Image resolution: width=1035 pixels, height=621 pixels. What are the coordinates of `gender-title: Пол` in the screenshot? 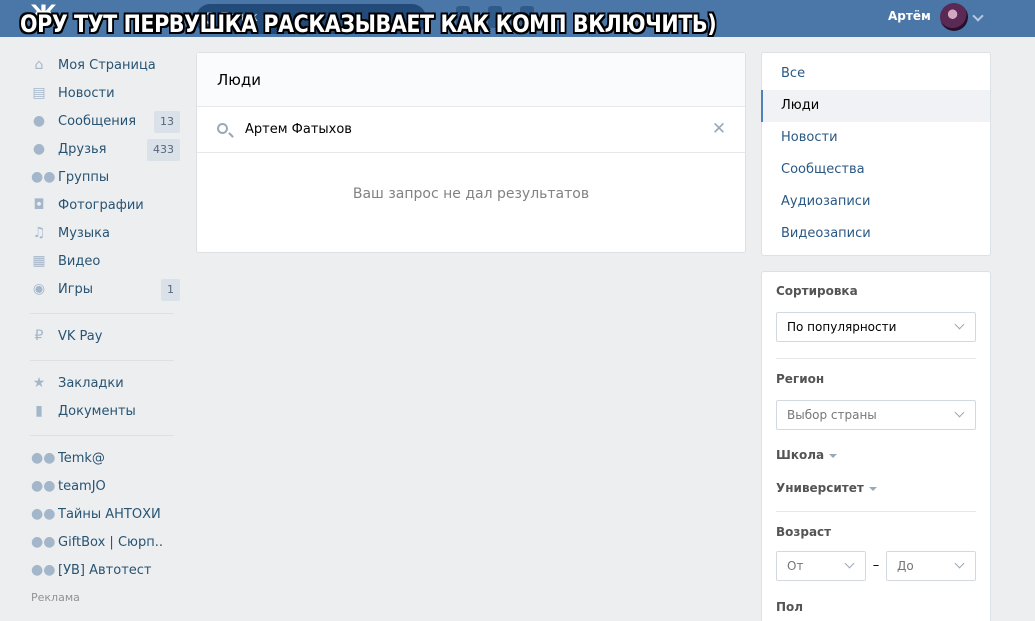 It's located at (790, 607).